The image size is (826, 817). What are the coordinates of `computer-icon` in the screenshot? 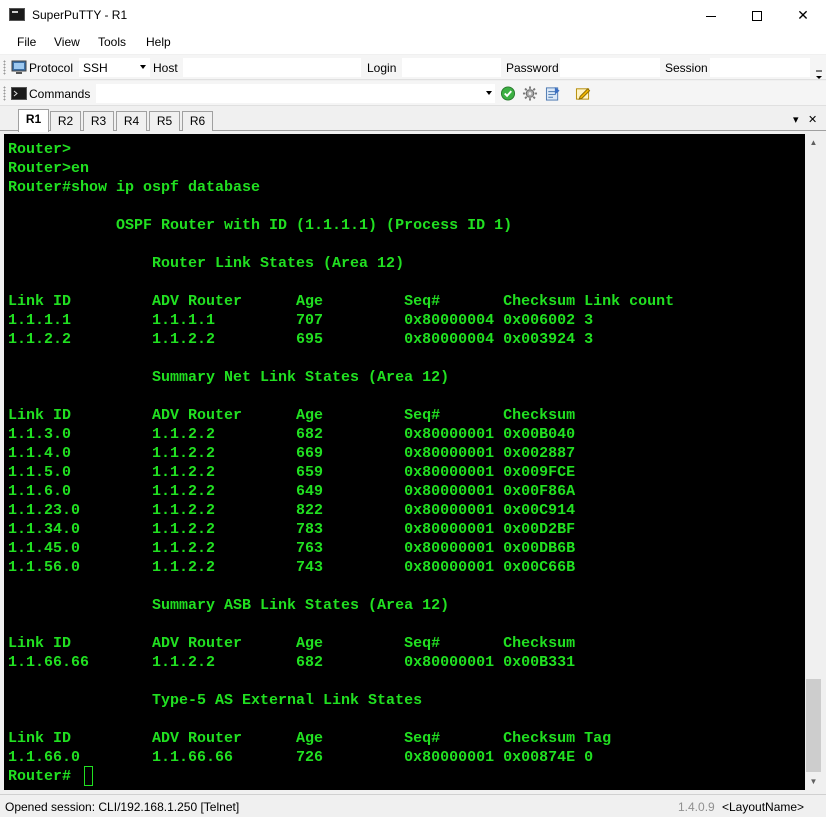 It's located at (19, 67).